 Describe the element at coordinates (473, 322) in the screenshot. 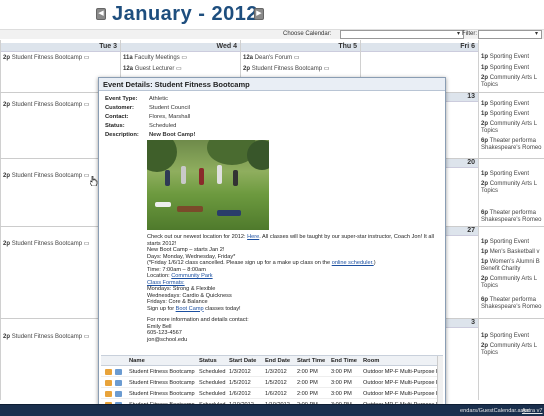

I see `date-label: 3` at that location.